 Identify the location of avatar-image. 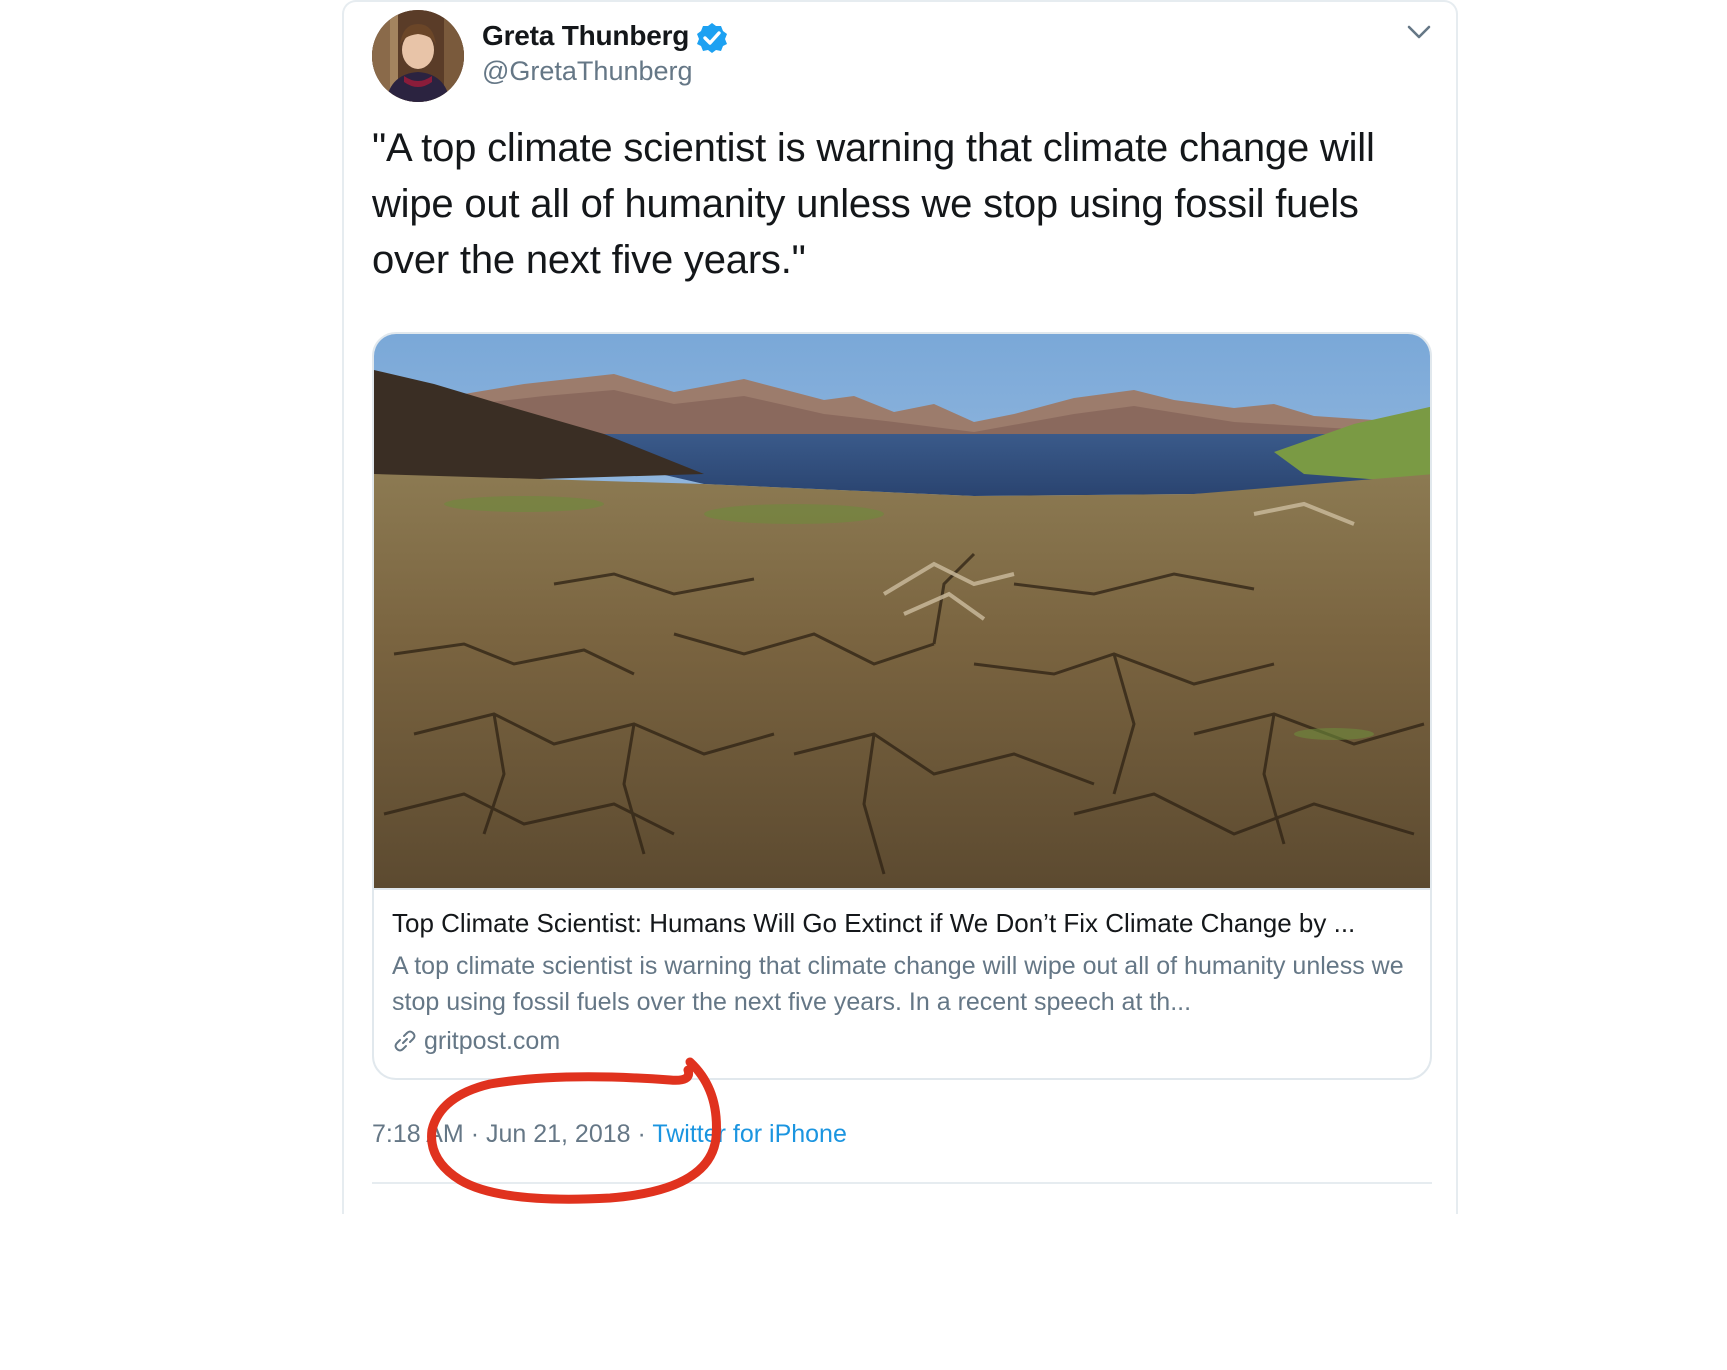
(418, 56).